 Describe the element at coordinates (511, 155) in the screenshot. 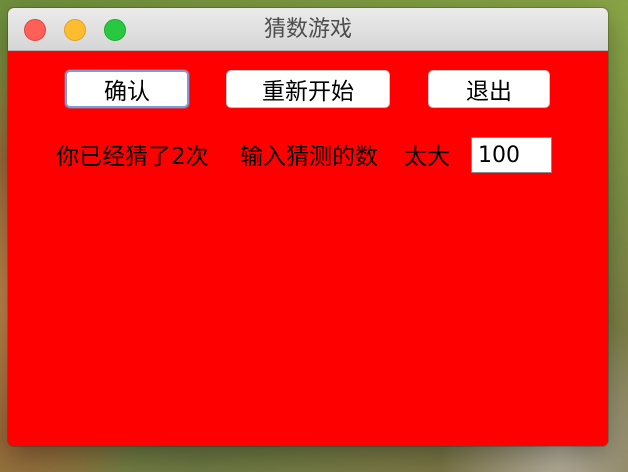

I see `guess-input` at that location.